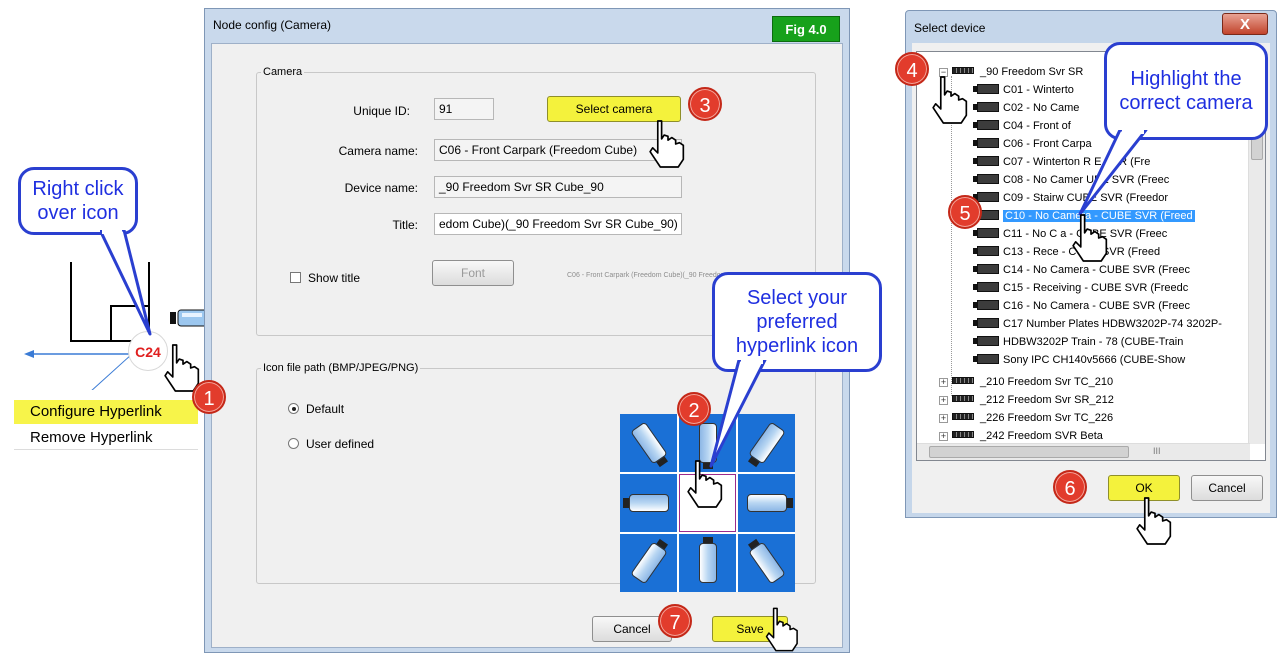  I want to click on font-button: Font, so click(473, 273).